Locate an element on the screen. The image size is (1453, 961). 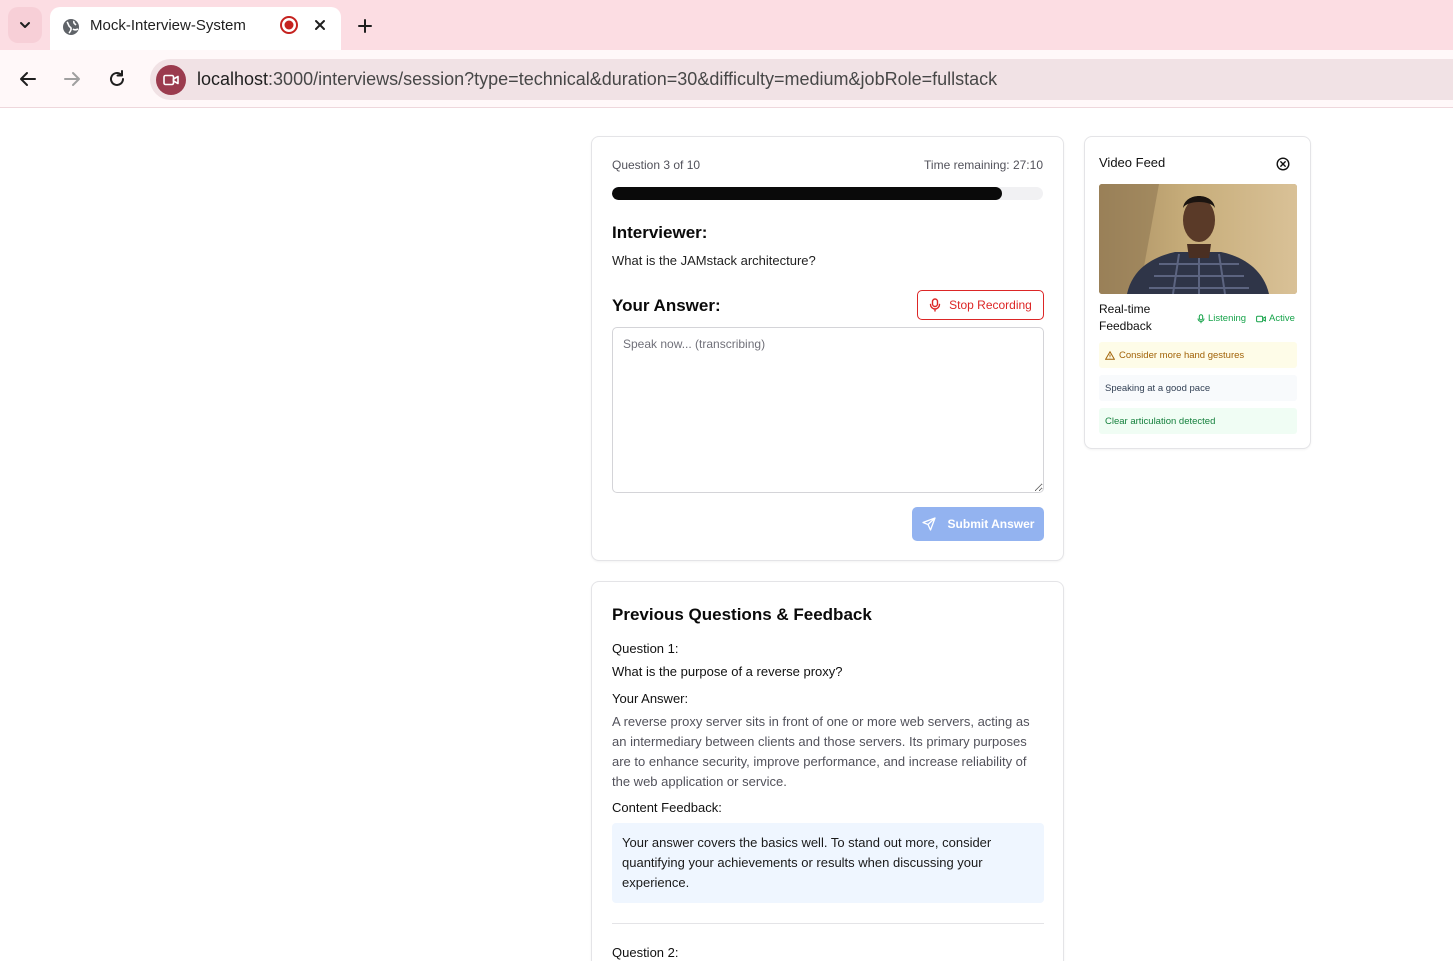
site-info-button is located at coordinates (171, 80).